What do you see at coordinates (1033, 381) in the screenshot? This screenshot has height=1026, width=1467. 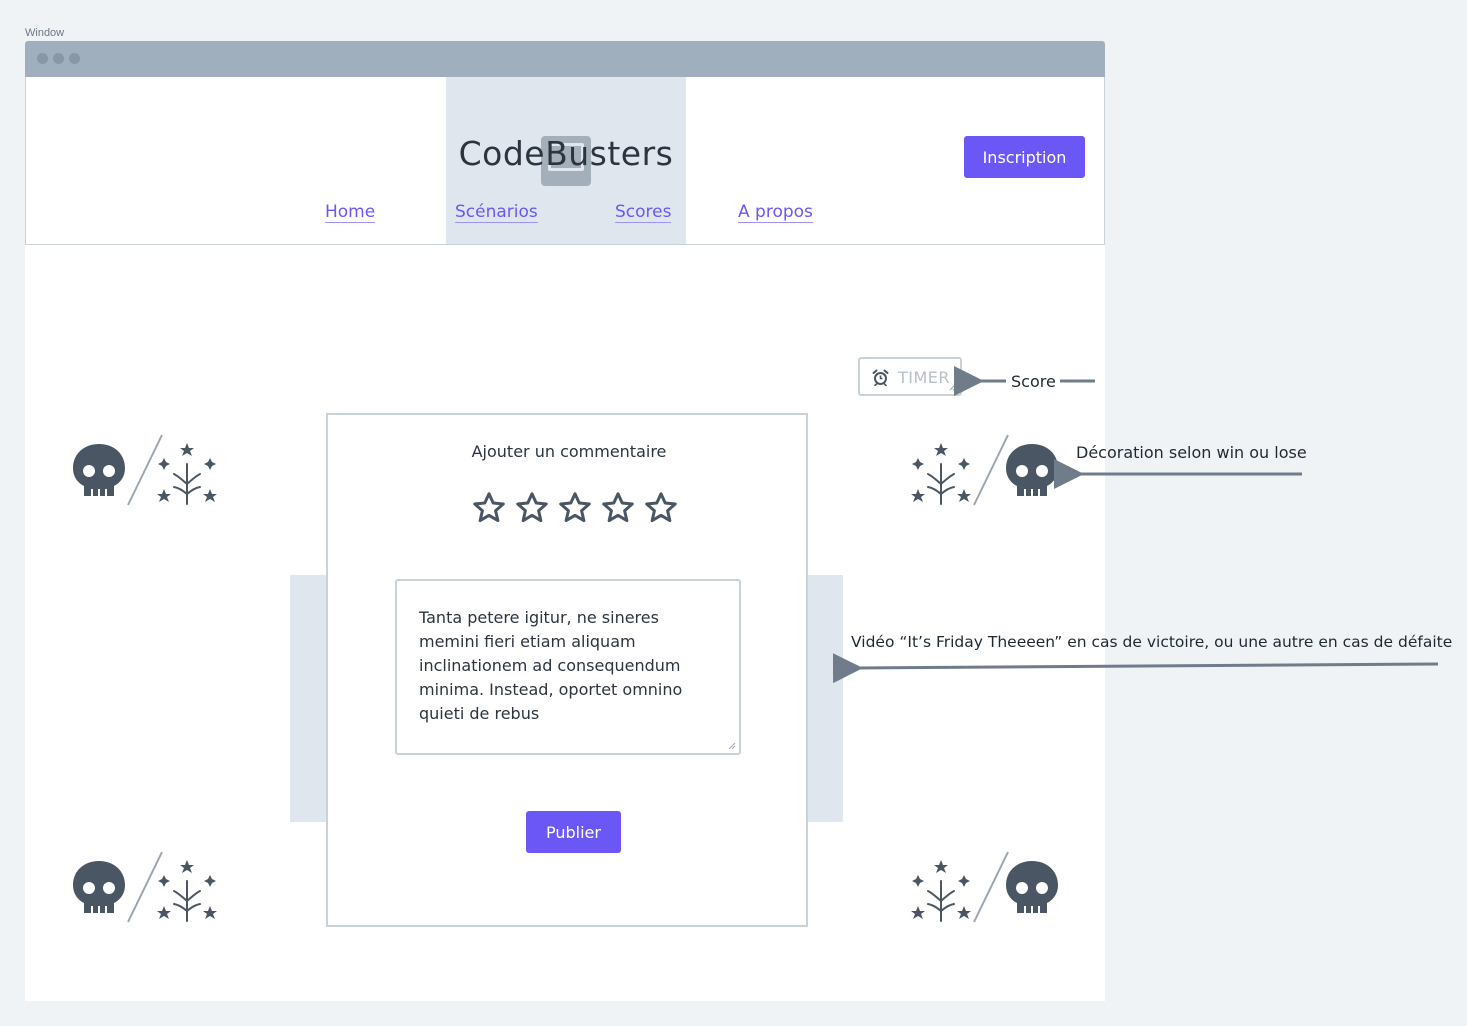 I see `annotation-score: Score` at bounding box center [1033, 381].